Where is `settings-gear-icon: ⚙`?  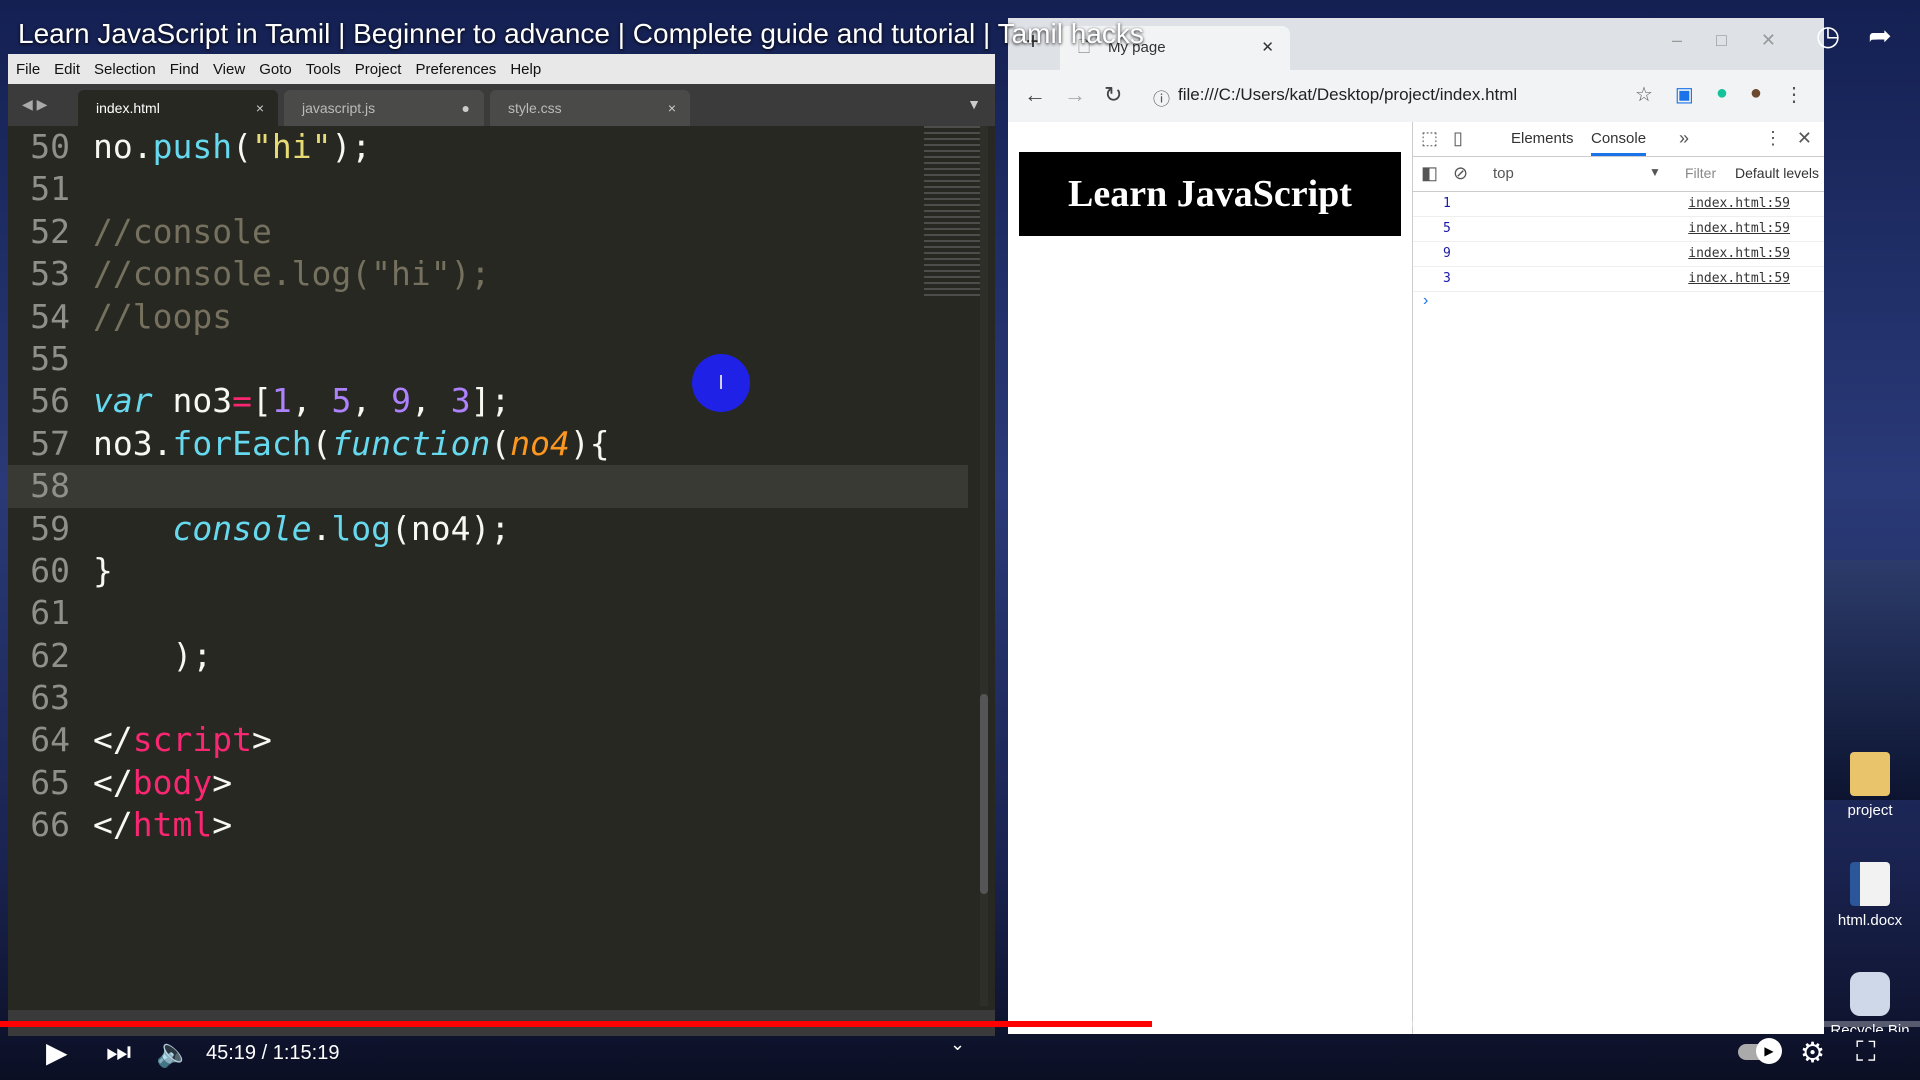
settings-gear-icon: ⚙ is located at coordinates (1812, 1052).